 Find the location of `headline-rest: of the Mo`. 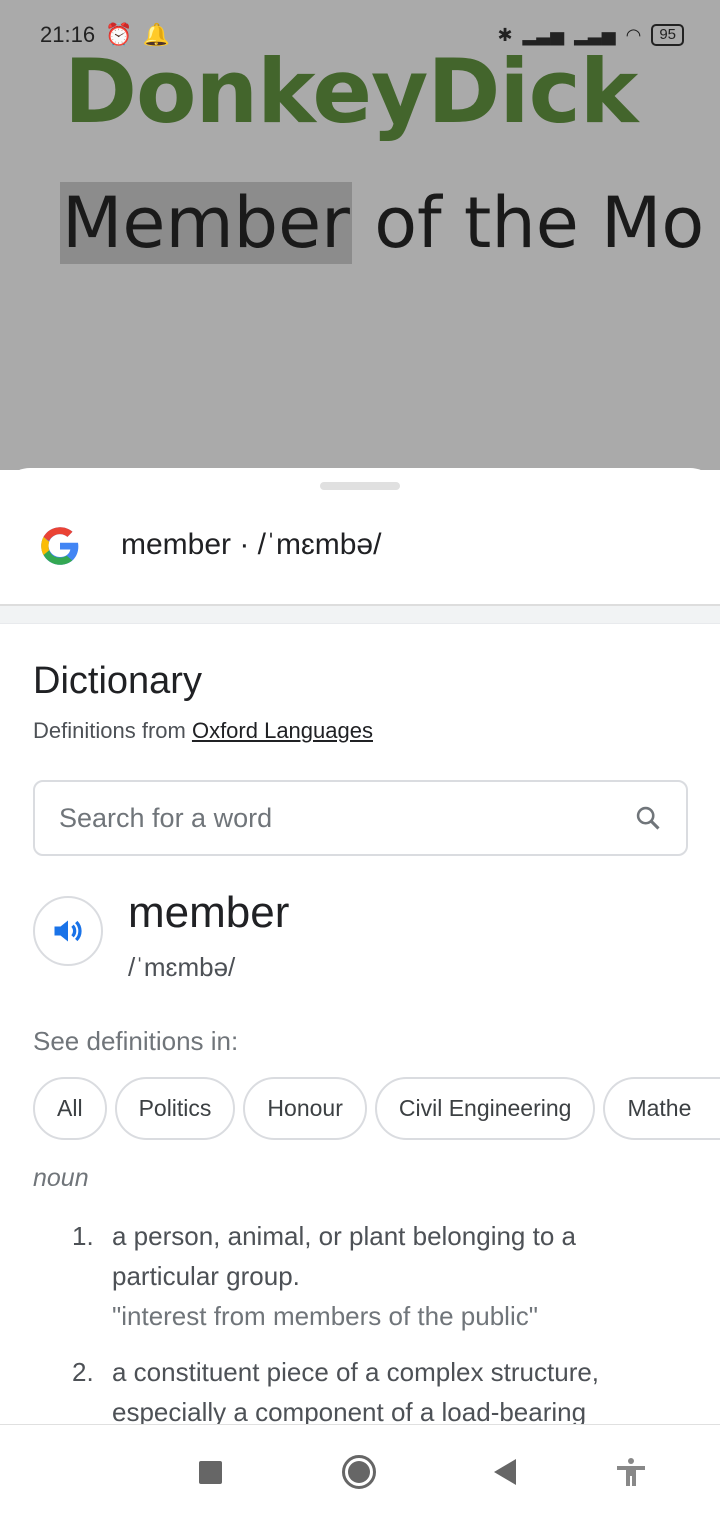

headline-rest: of the Mo is located at coordinates (528, 223).